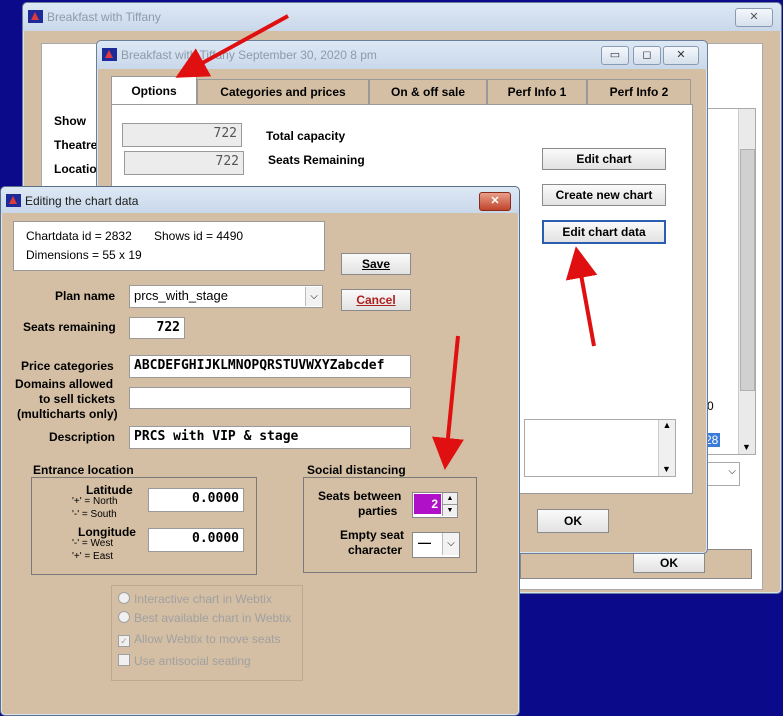 The width and height of the screenshot is (783, 716). I want to click on seats-remaining-label: Seats Remaining, so click(316, 160).